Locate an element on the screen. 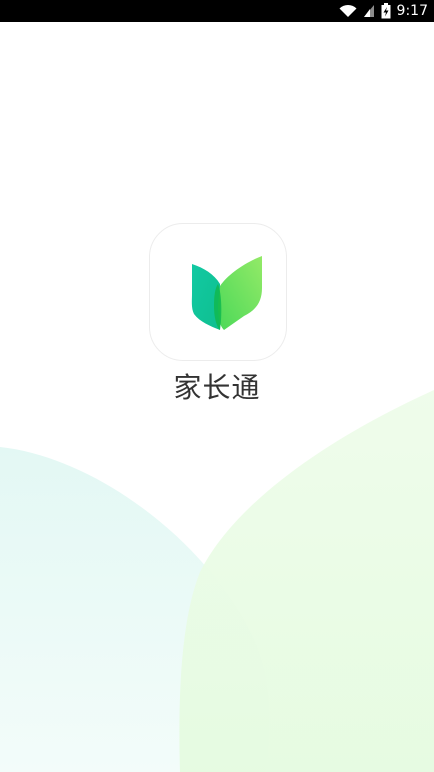 The width and height of the screenshot is (434, 772). app-name: 家长通 is located at coordinates (217, 387).